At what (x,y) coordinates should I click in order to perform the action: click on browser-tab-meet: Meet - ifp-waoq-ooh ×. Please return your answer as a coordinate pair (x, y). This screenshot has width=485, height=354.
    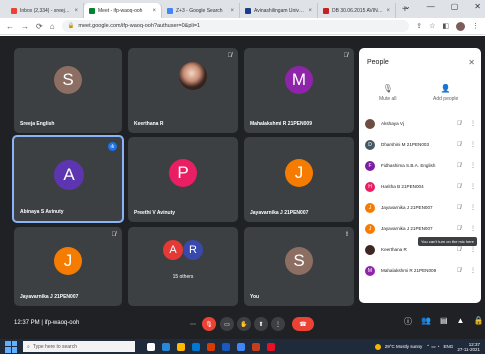
    Looking at the image, I should click on (123, 10).